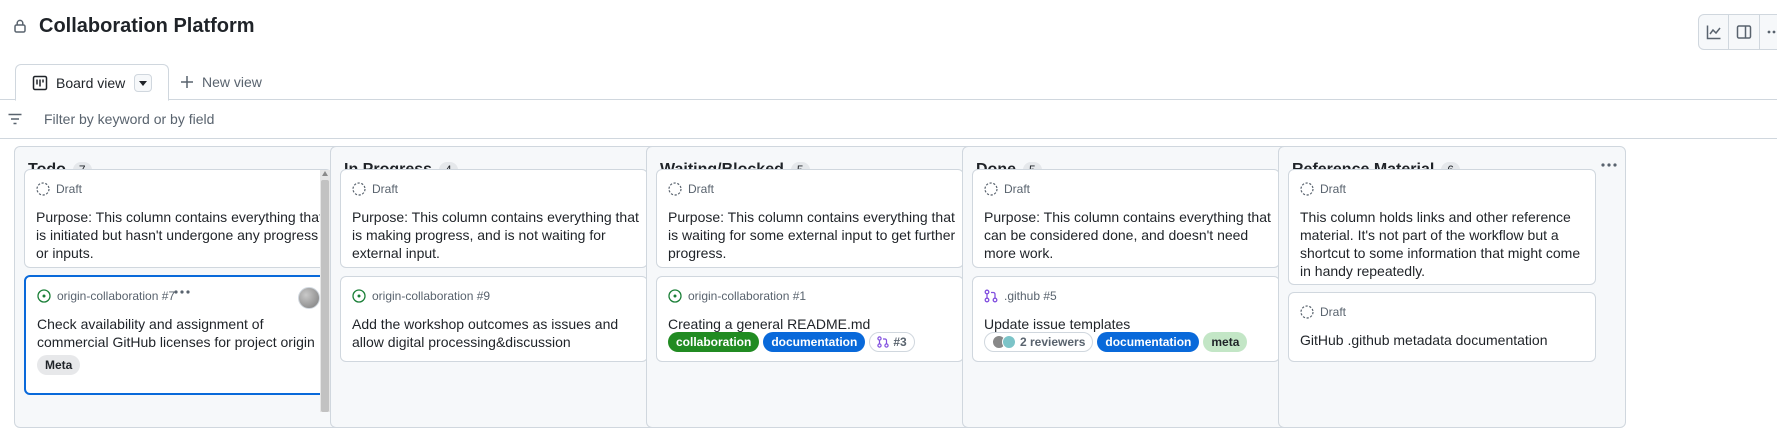 The width and height of the screenshot is (1777, 428). I want to click on more-options-button, so click(1768, 32).